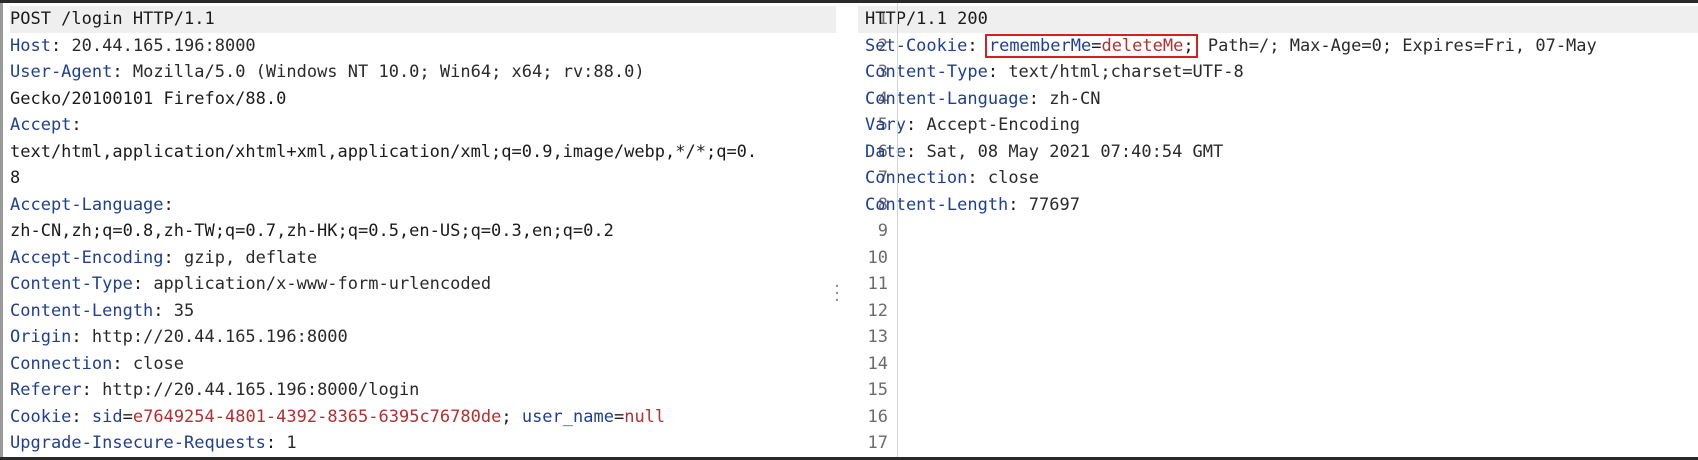 The image size is (1698, 460). Describe the element at coordinates (849, 1) in the screenshot. I see `top-border` at that location.